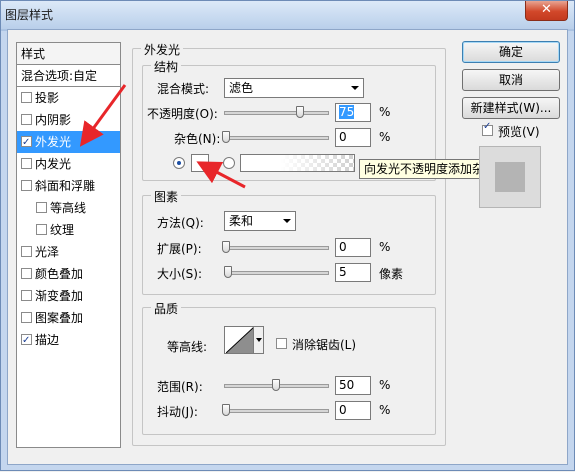  I want to click on jitter-slider, so click(276, 411).